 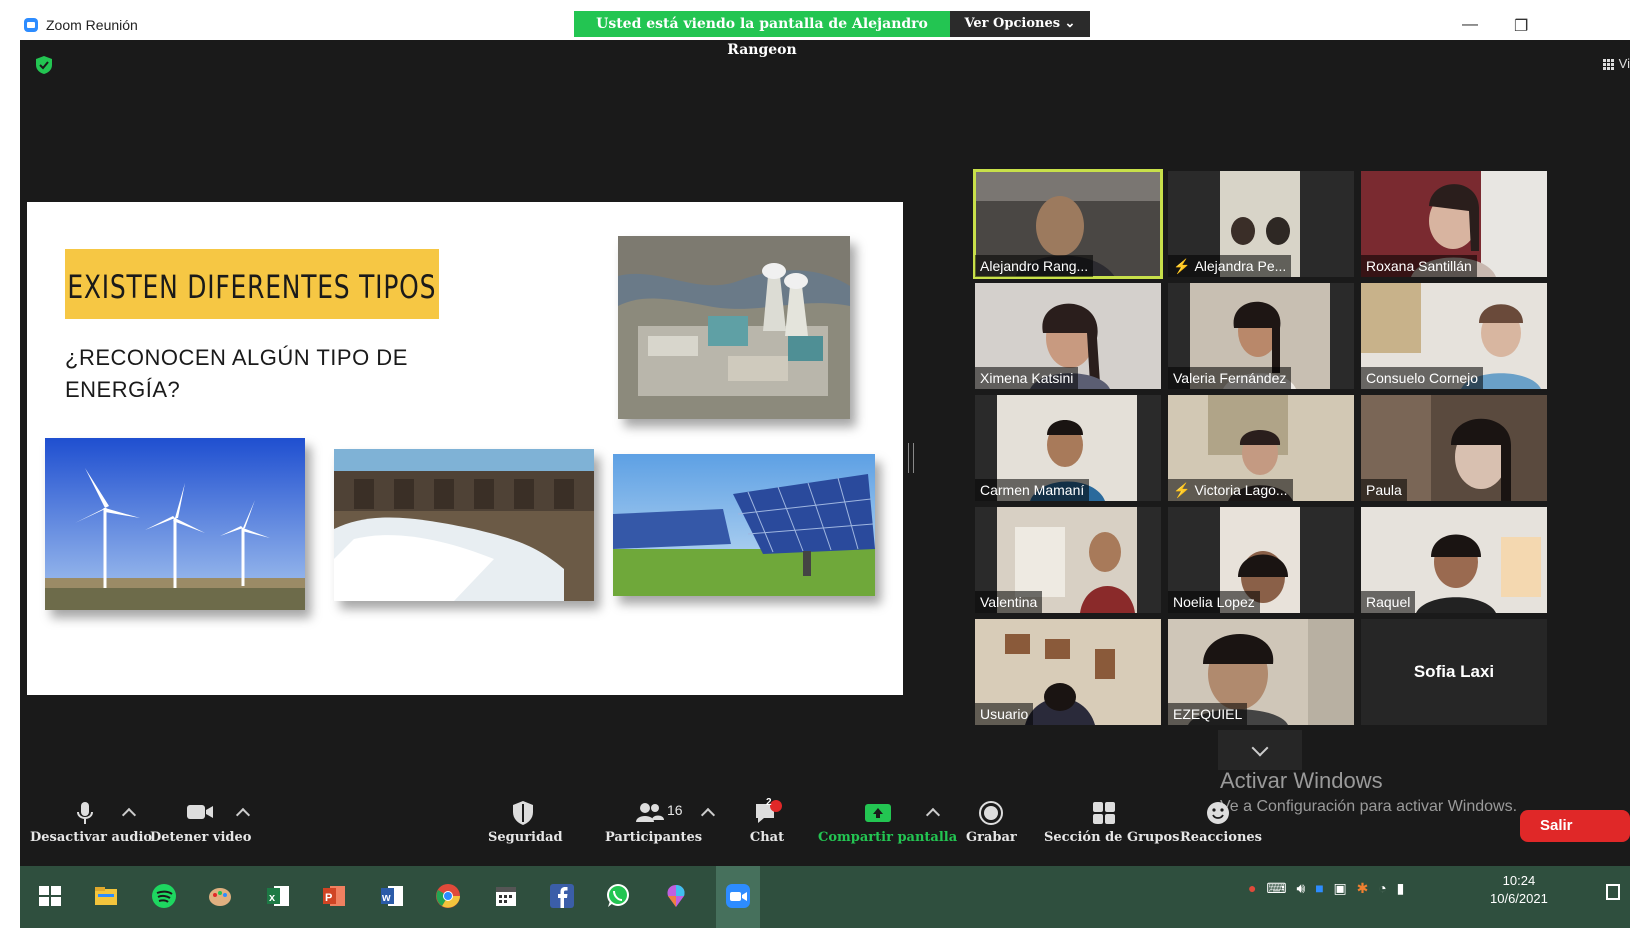 I want to click on participants-button: 16 Participantes, so click(x=653, y=822).